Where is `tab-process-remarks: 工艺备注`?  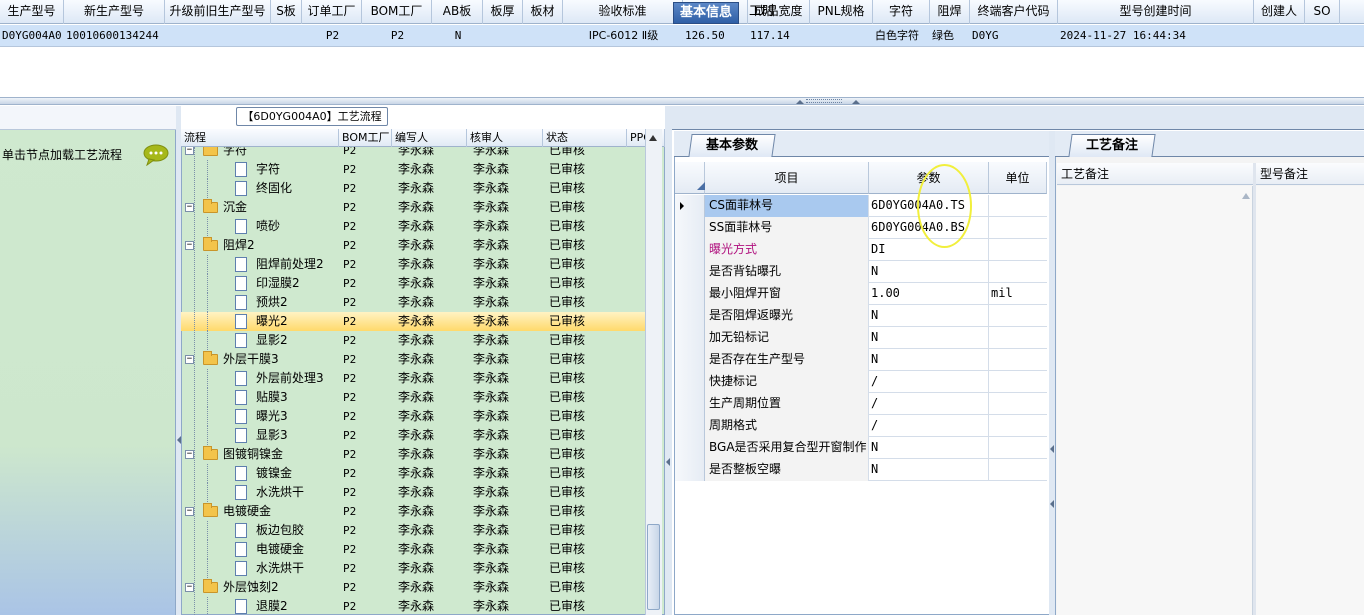
tab-process-remarks: 工艺备注 is located at coordinates (1112, 145).